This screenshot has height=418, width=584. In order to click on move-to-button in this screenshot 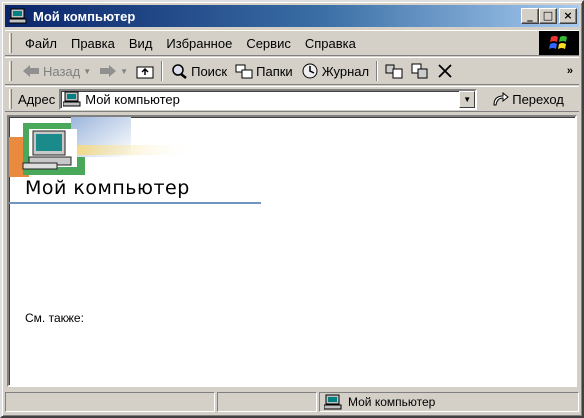, I will do `click(394, 71)`.